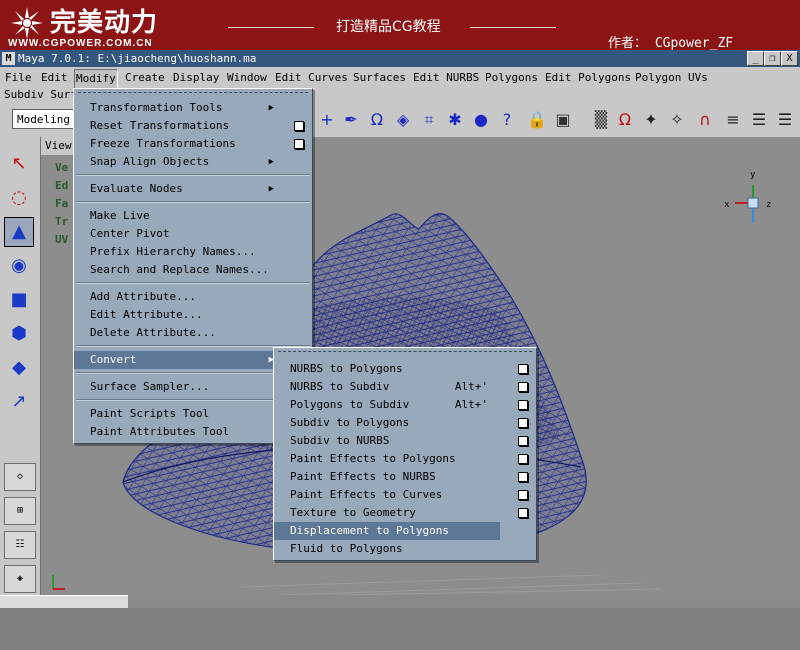 The image size is (800, 650). I want to click on submenu-arrow-icon: ▶, so click(271, 108).